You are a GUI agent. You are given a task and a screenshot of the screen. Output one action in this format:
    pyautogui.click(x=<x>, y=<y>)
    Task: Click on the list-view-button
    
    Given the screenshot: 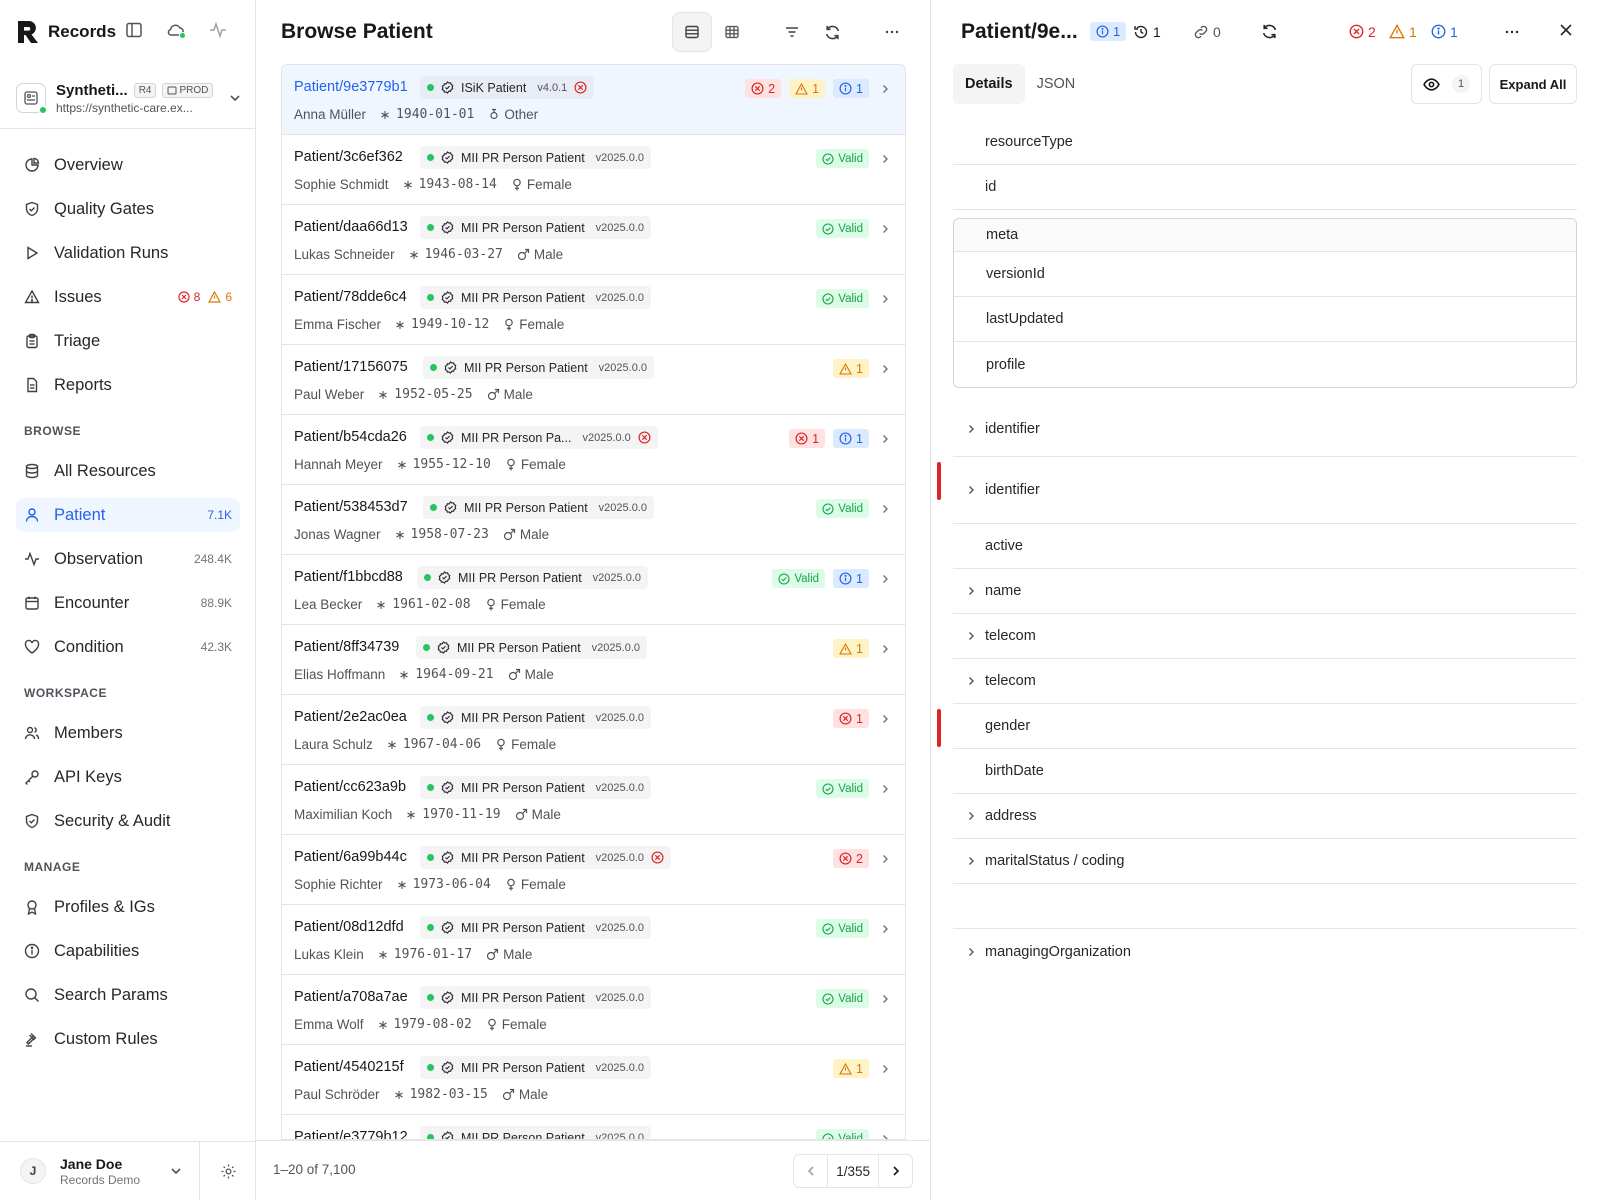 What is the action you would take?
    pyautogui.click(x=692, y=32)
    